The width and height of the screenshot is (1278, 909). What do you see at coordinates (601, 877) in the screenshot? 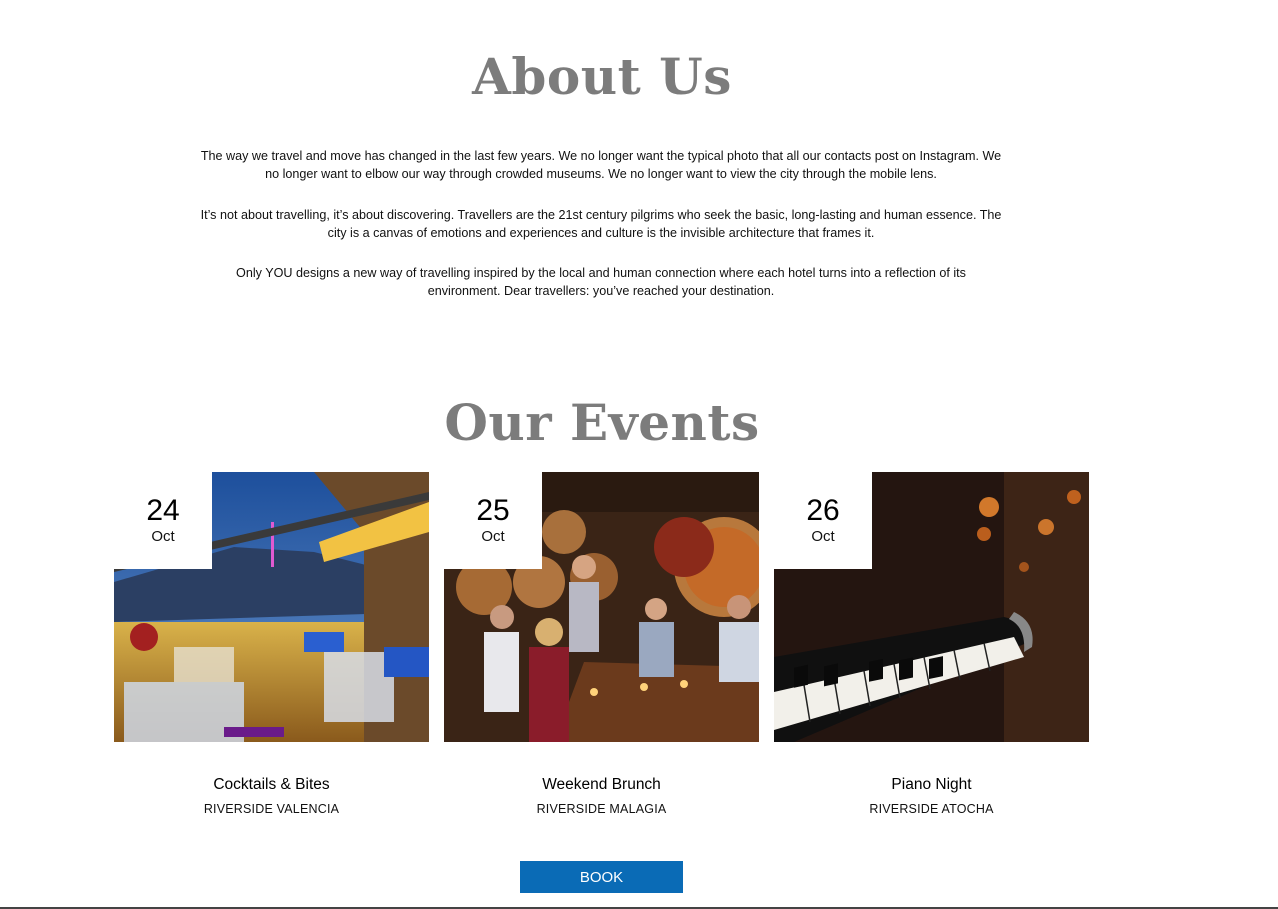
I see `book-button: BOOK` at bounding box center [601, 877].